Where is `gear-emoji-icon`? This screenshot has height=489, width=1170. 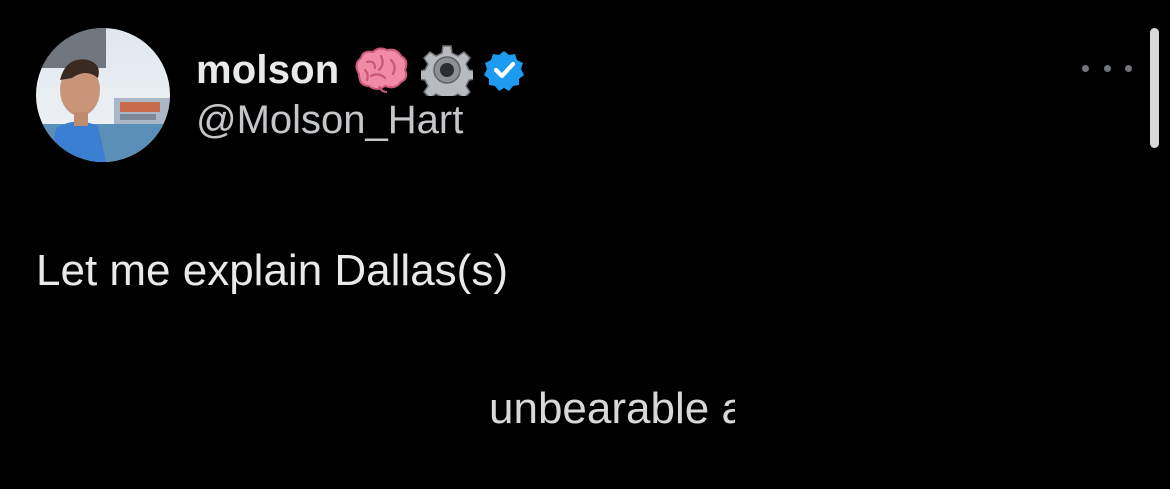
gear-emoji-icon is located at coordinates (447, 70).